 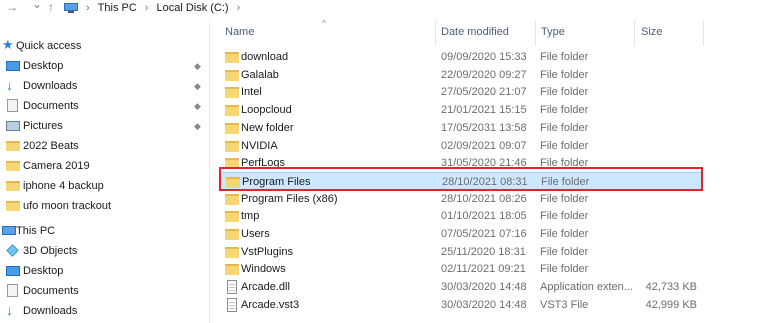 What do you see at coordinates (192, 8) in the screenshot?
I see `breadcrumb-local-disk: Local Disk (C:)` at bounding box center [192, 8].